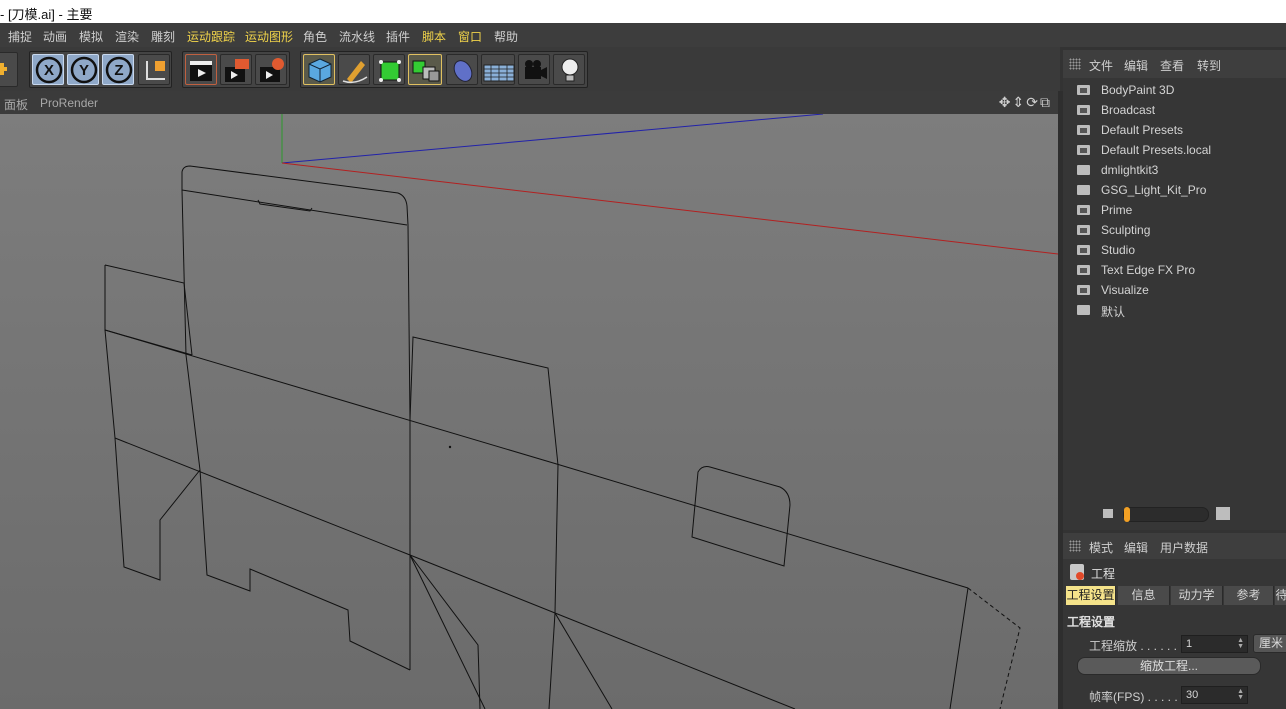  I want to click on list-item: Default Presets.local, so click(1174, 150).